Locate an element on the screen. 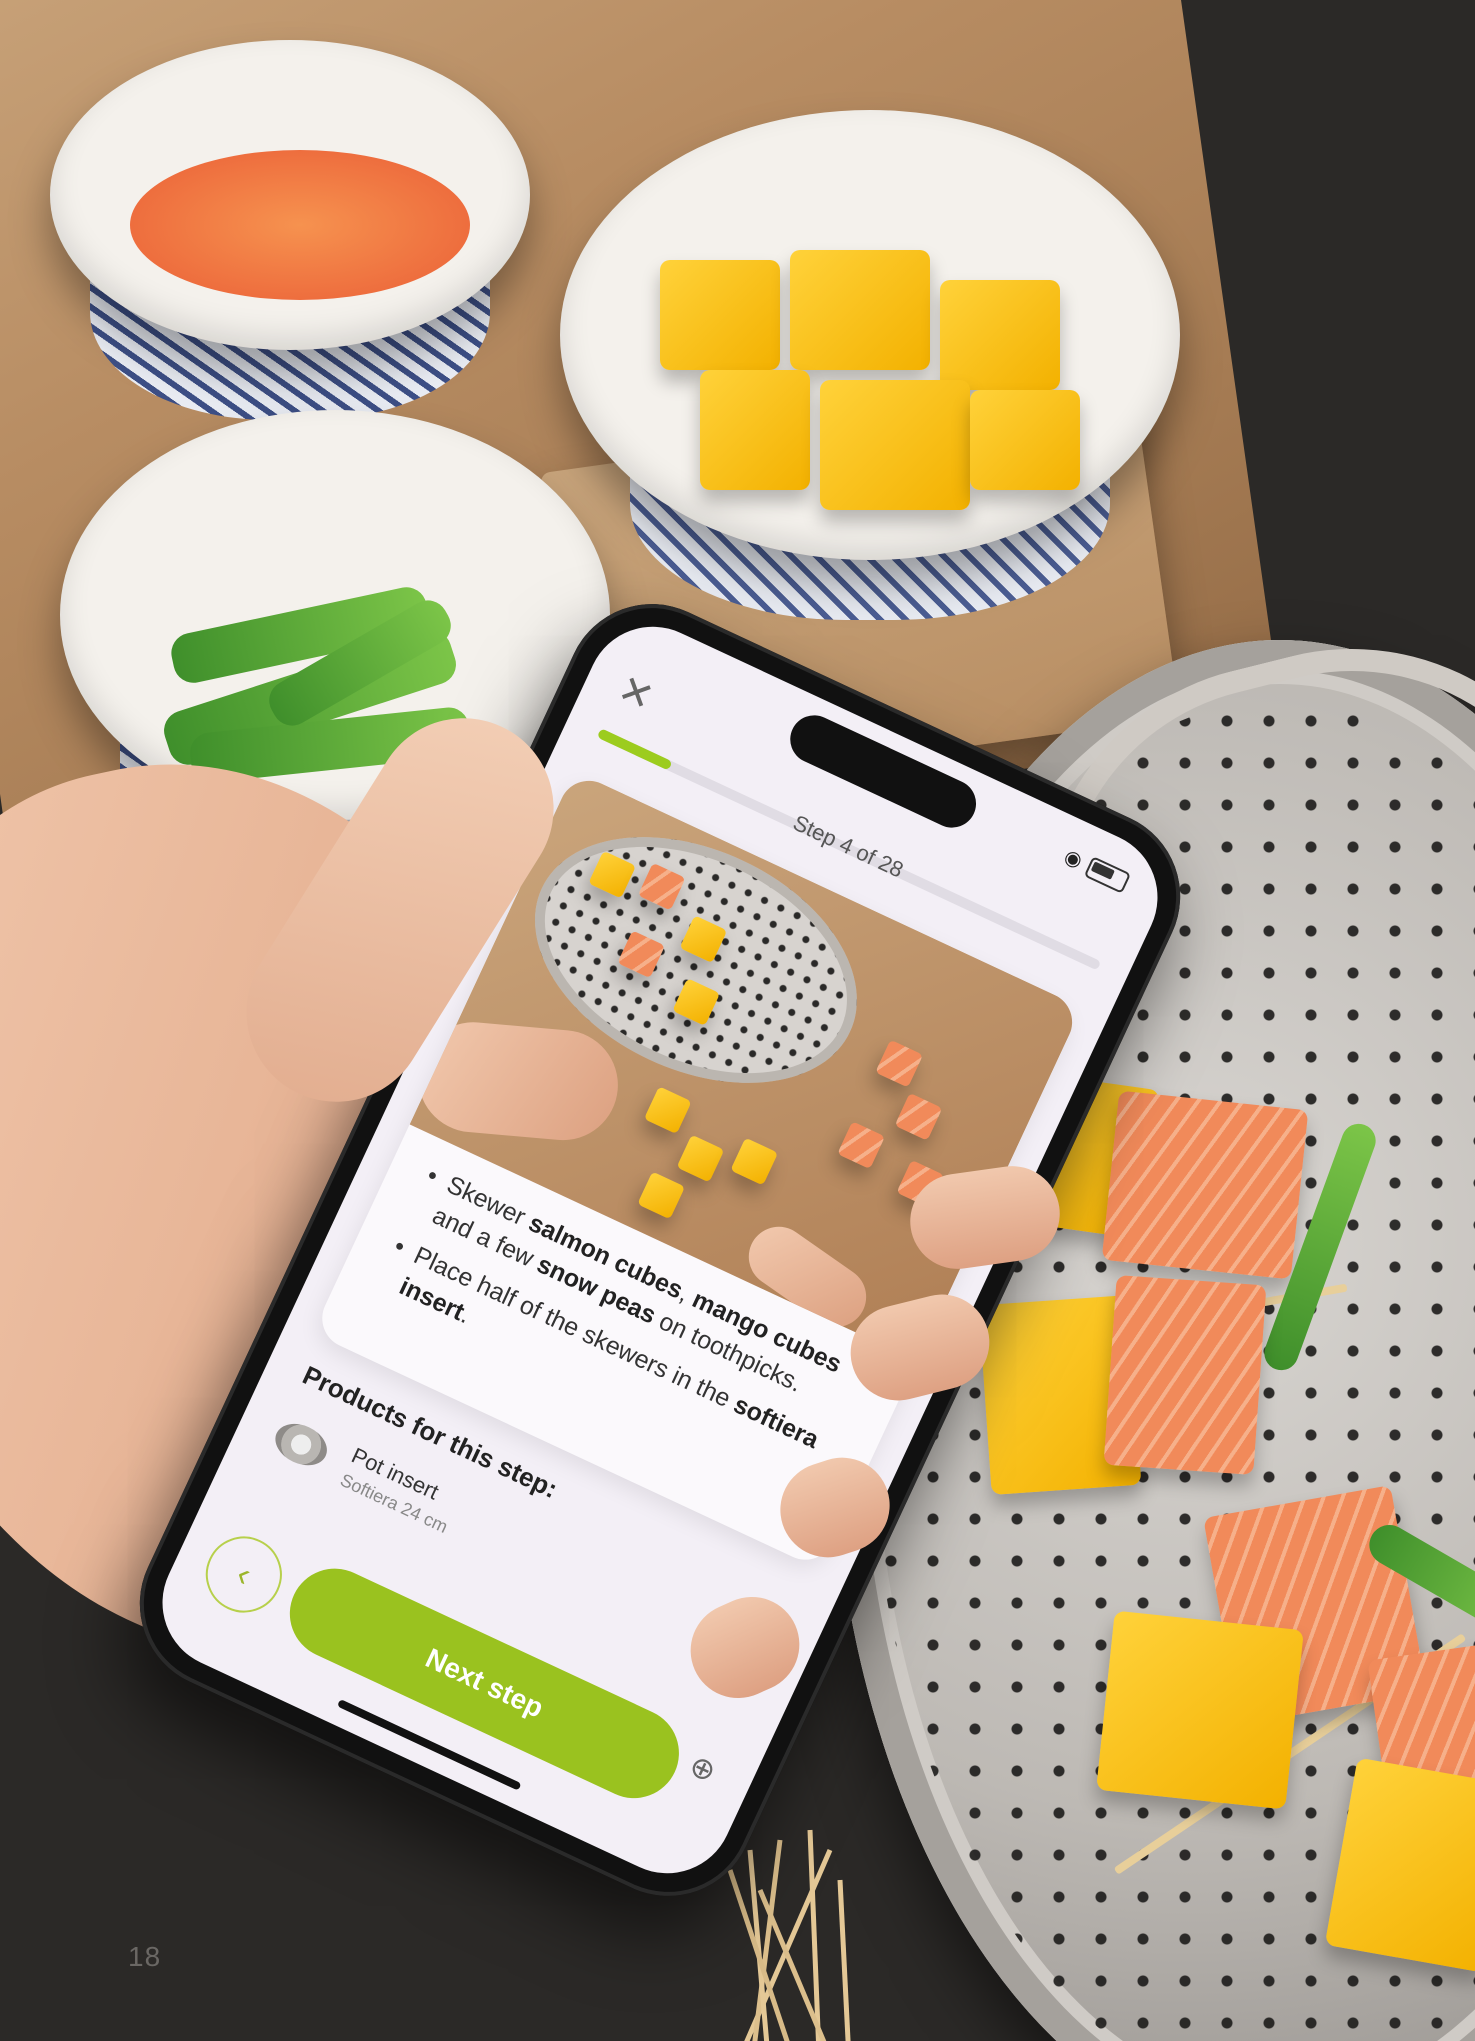 This screenshot has width=1475, height=2041. close-icon: ✕ is located at coordinates (635, 694).